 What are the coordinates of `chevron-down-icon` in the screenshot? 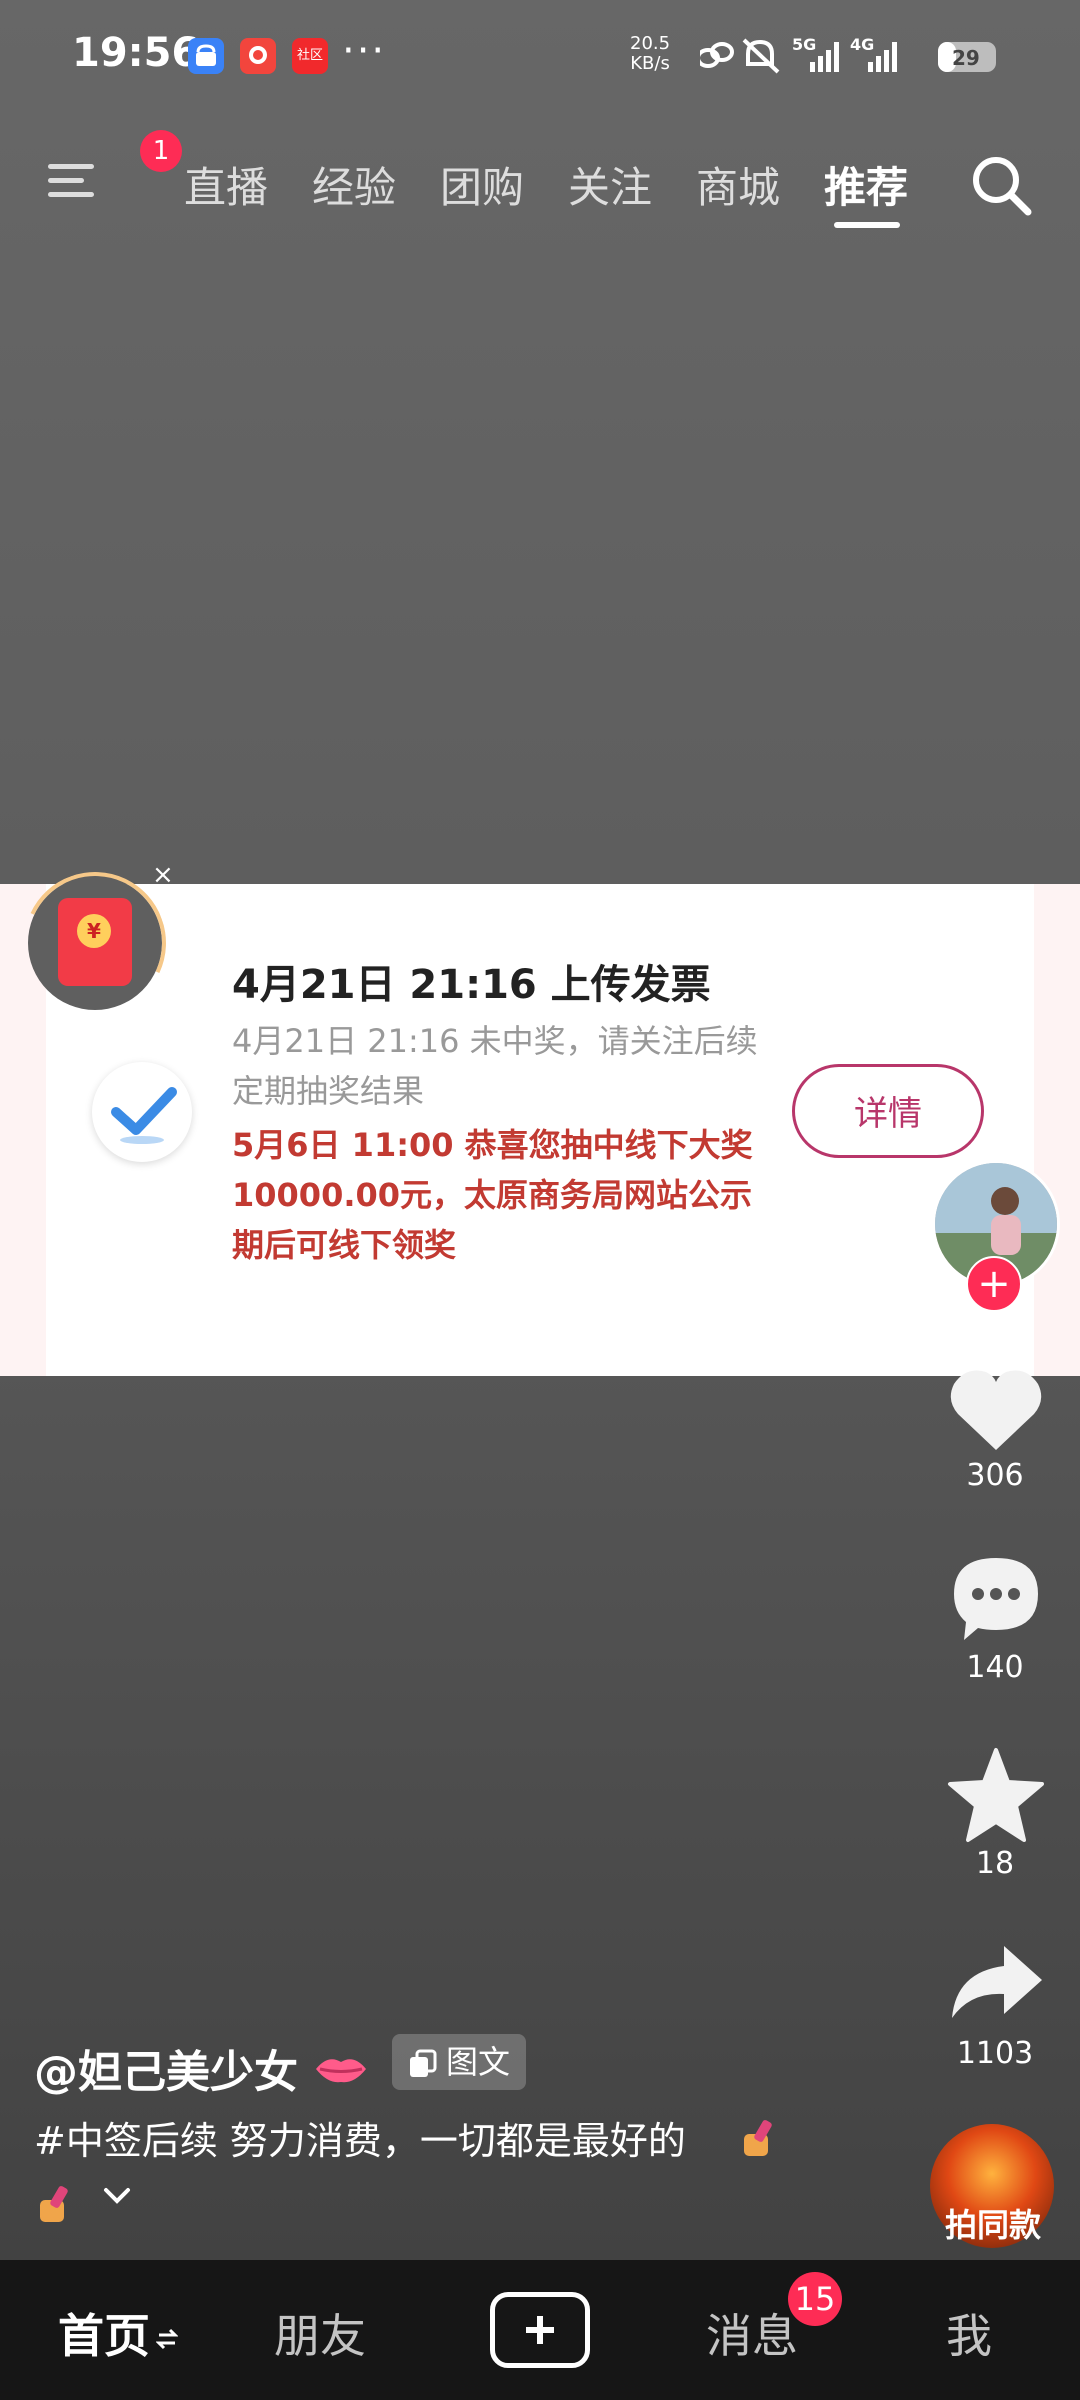 It's located at (117, 2196).